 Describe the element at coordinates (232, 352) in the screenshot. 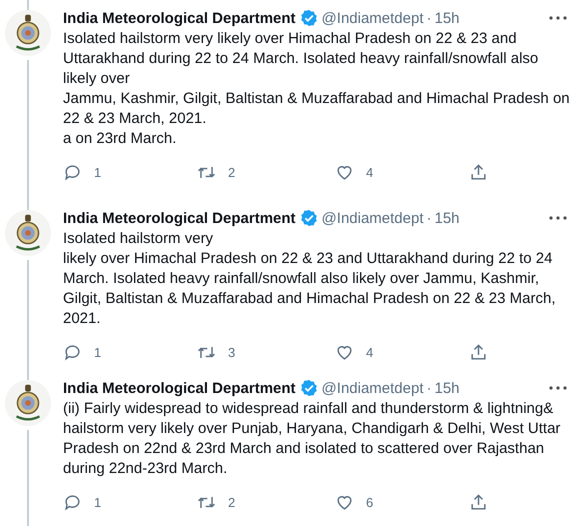

I see `retweet-count: 3` at that location.